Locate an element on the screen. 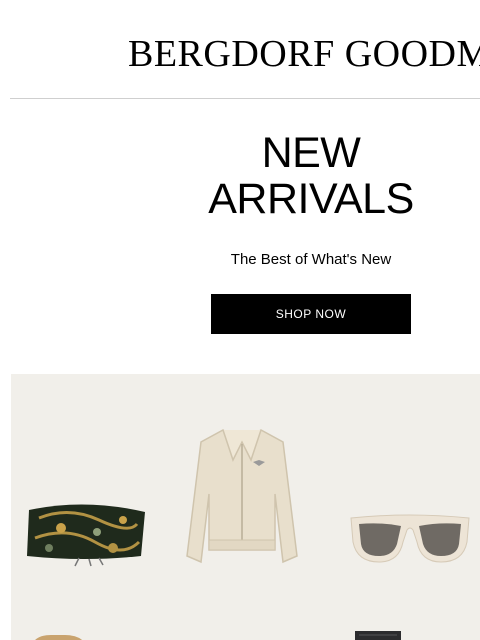  product-tile-clutch is located at coordinates (86, 533).